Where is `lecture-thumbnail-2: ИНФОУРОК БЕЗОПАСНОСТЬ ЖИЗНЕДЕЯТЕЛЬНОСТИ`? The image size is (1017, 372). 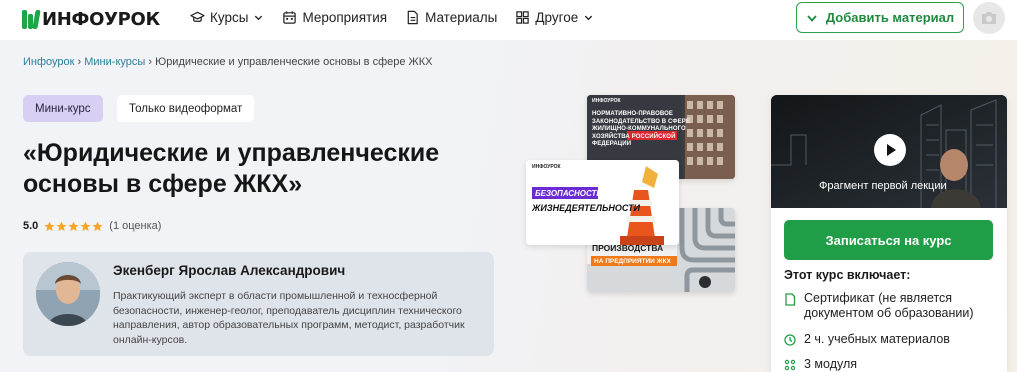 lecture-thumbnail-2: ИНФОУРОК БЕЗОПАСНОСТЬ ЖИЗНЕДЕЯТЕЛЬНОСТИ is located at coordinates (602, 202).